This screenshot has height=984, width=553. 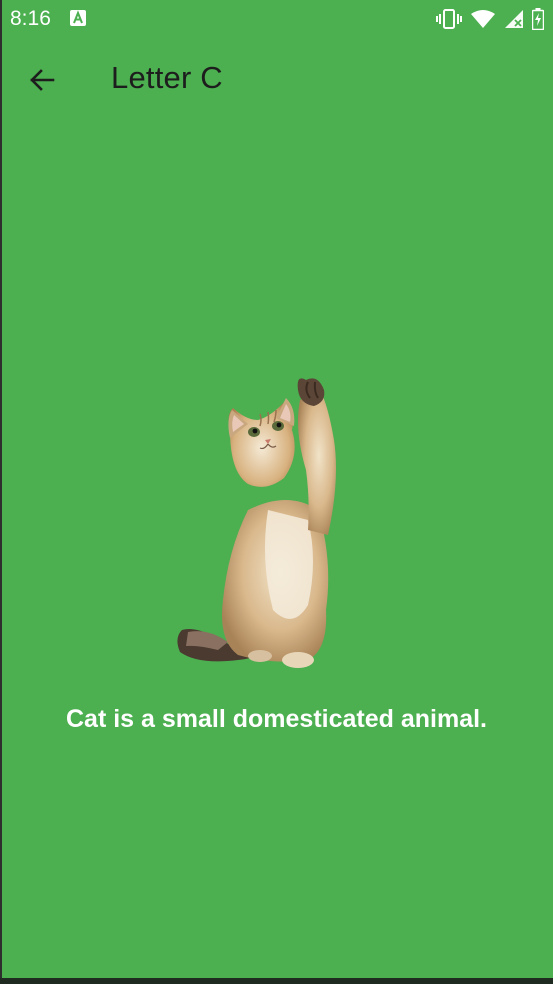 What do you see at coordinates (276, 19) in the screenshot?
I see `status-bar: 8:16` at bounding box center [276, 19].